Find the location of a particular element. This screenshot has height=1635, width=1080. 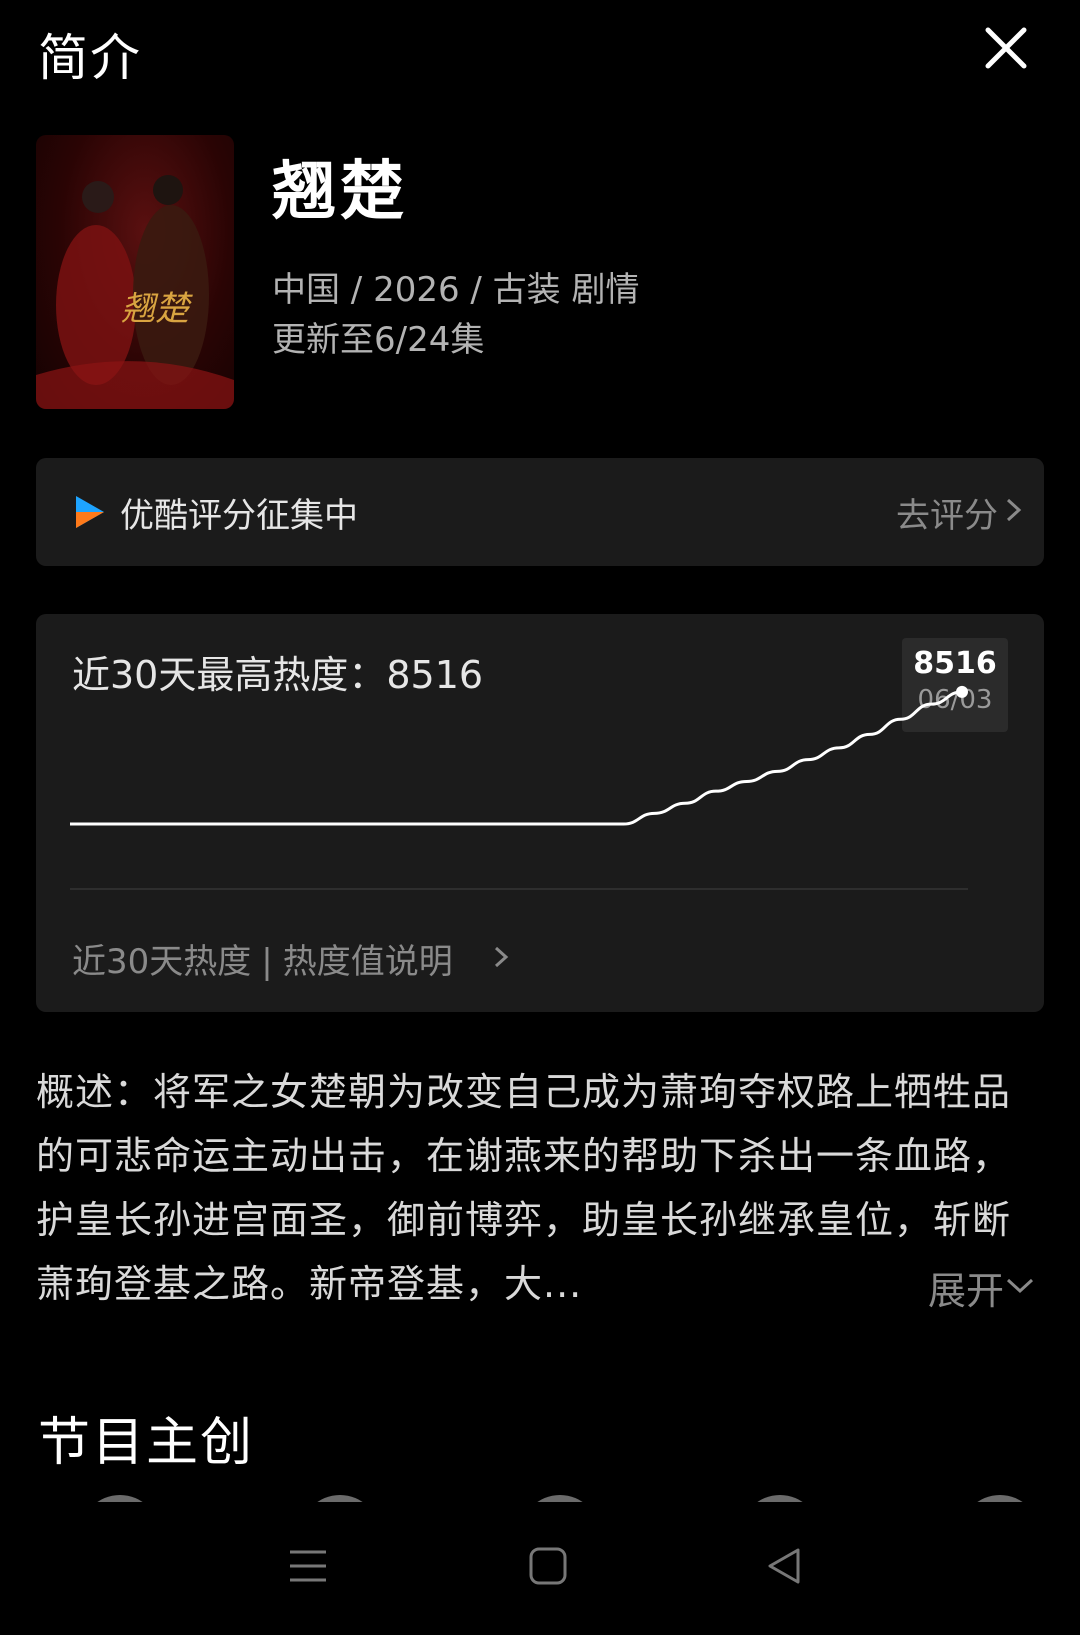

heat-line is located at coordinates (516, 758).